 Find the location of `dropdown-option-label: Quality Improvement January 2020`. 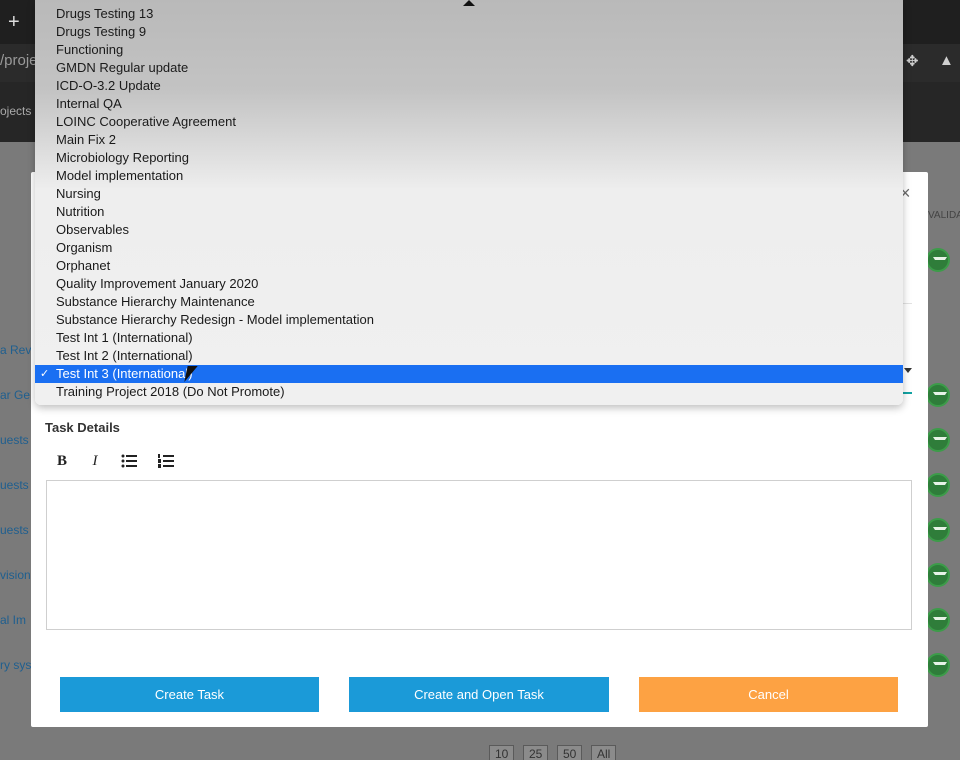

dropdown-option-label: Quality Improvement January 2020 is located at coordinates (157, 283).